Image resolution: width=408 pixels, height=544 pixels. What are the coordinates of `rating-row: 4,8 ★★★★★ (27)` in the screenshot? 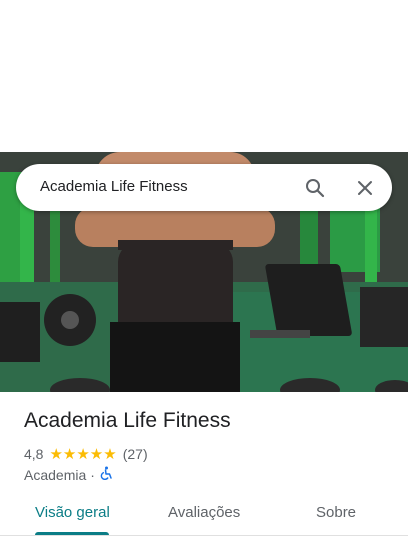 It's located at (86, 454).